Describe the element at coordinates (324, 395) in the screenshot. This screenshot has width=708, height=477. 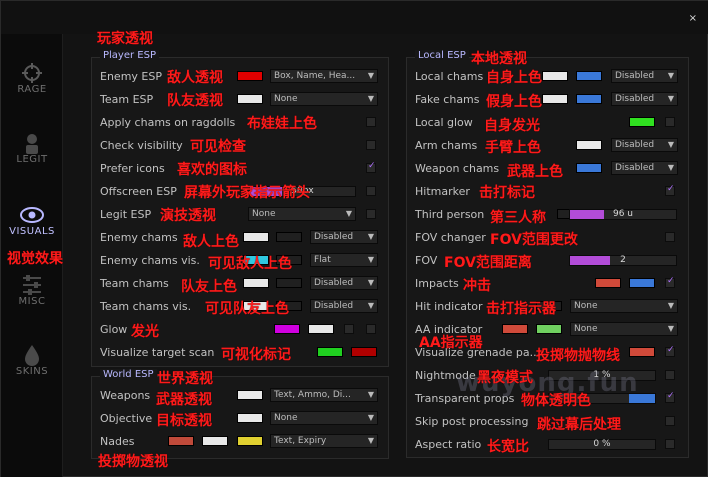
I see `weapons-dropdown: Text, Ammo, Di... ▼` at that location.